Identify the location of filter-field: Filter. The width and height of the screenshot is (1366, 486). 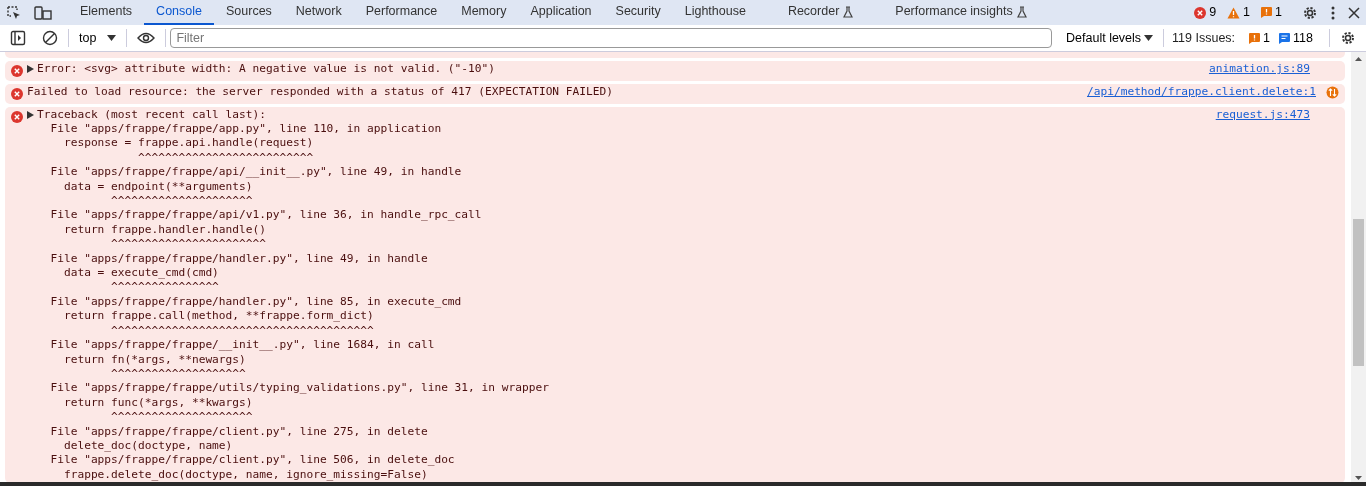
(611, 38).